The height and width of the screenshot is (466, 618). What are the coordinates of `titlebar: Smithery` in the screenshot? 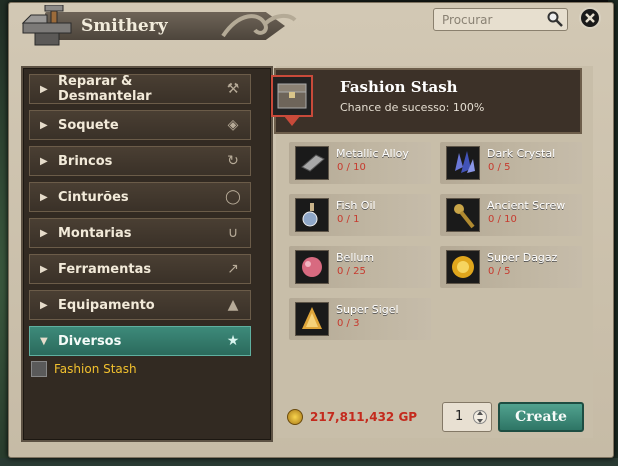 It's located at (311, 26).